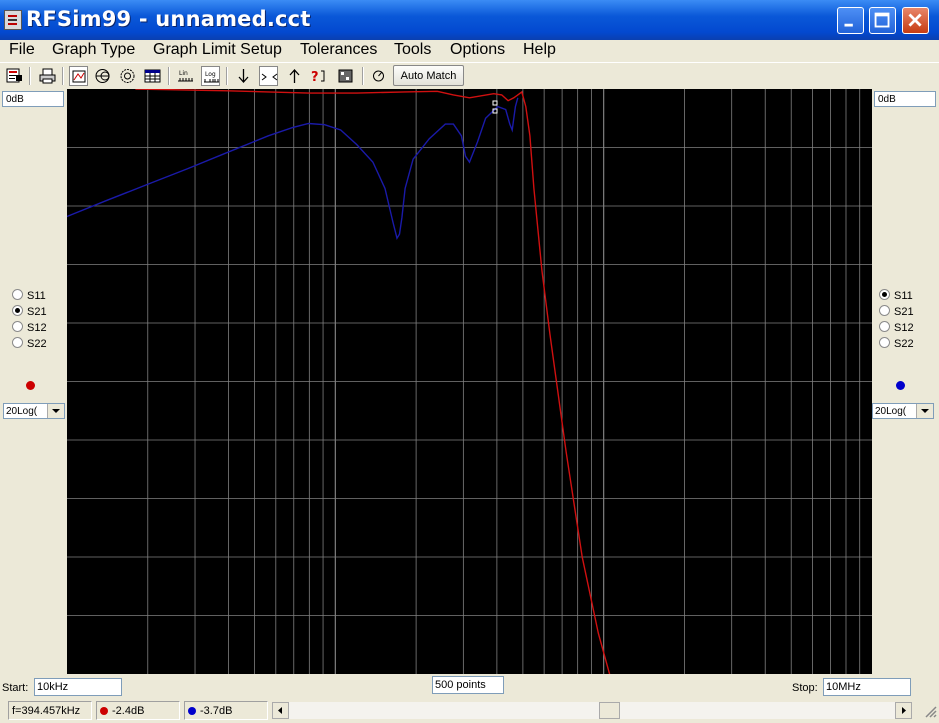 This screenshot has height=723, width=939. I want to click on menu-help: Help, so click(539, 50).